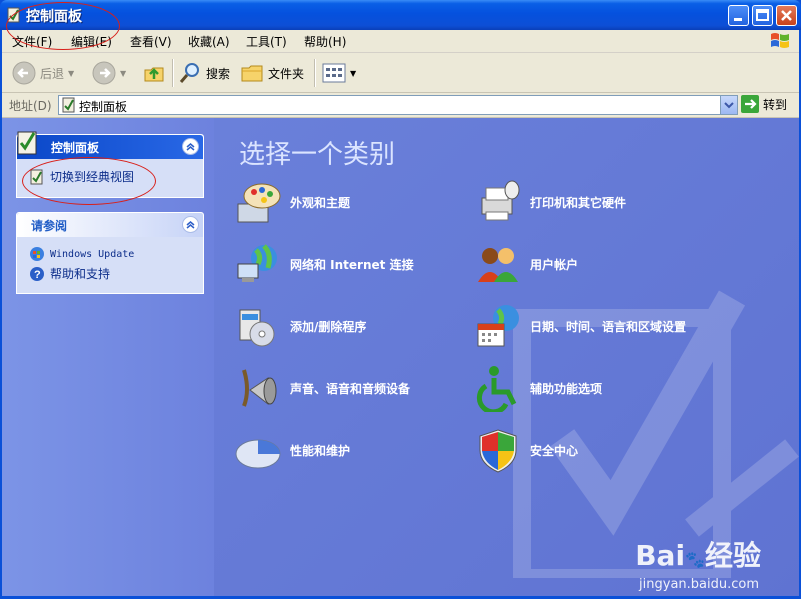  I want to click on go-label: 转到, so click(775, 104).